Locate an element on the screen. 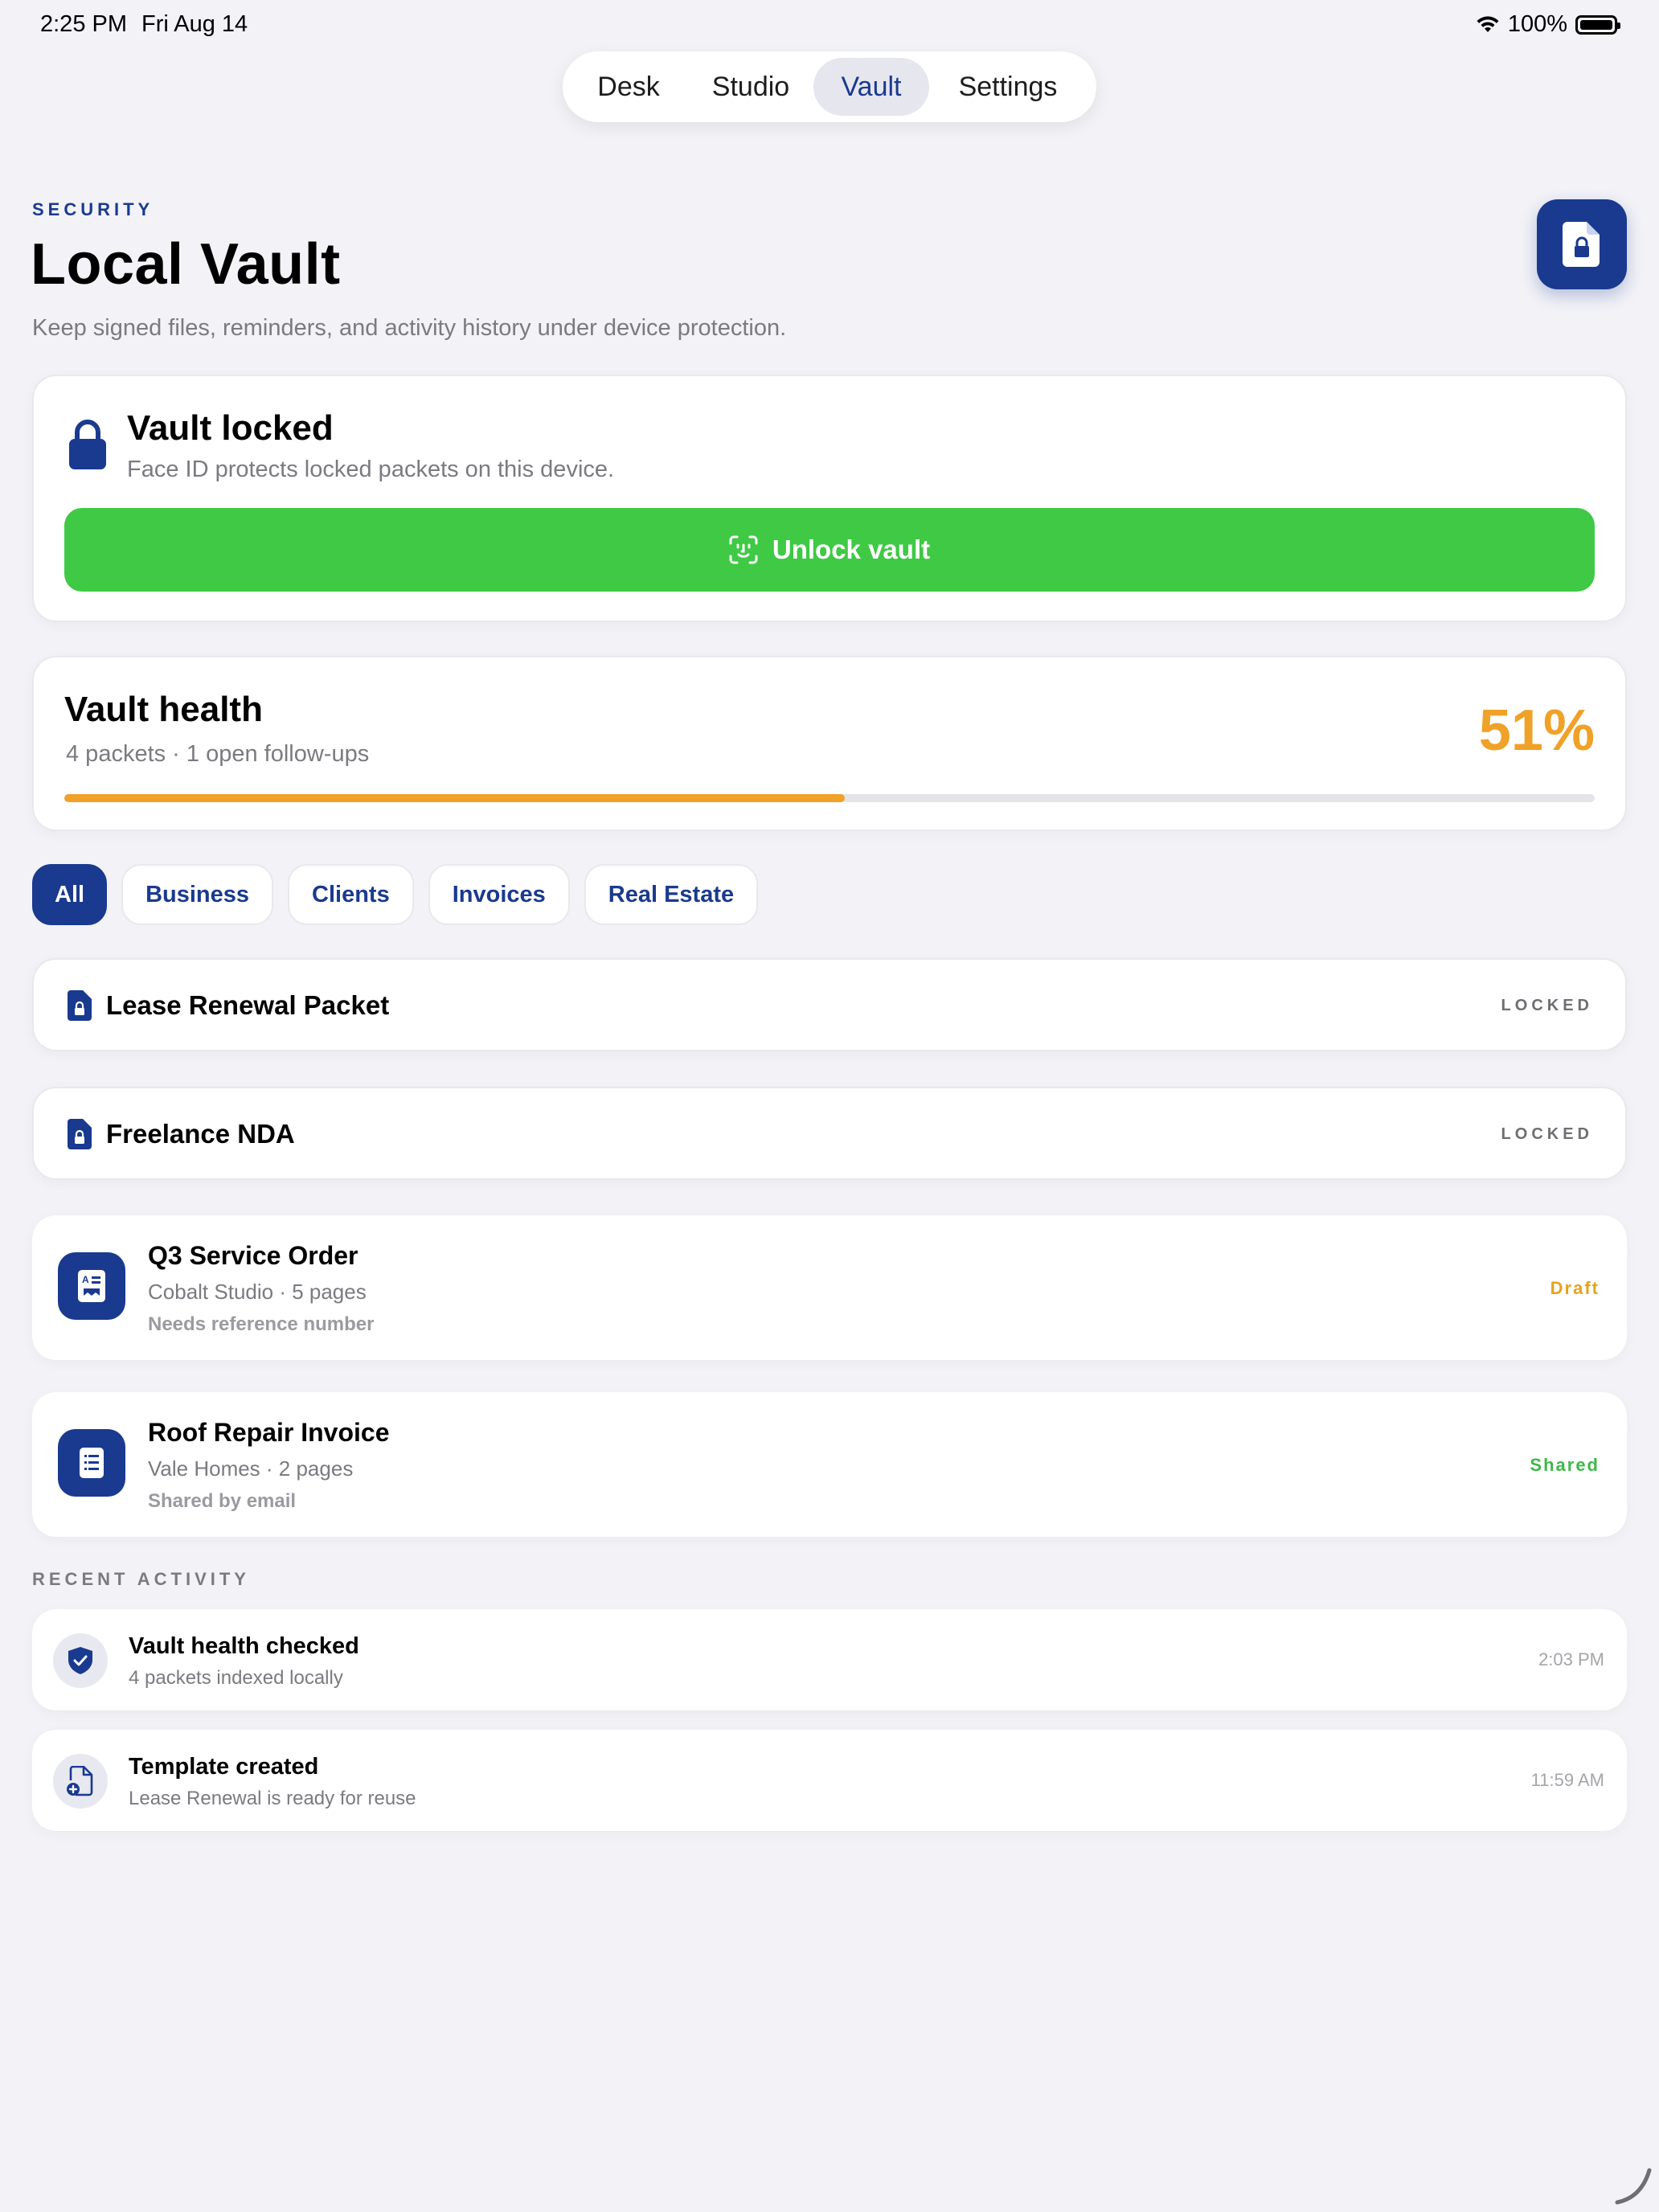  document-tile is located at coordinates (91, 1463).